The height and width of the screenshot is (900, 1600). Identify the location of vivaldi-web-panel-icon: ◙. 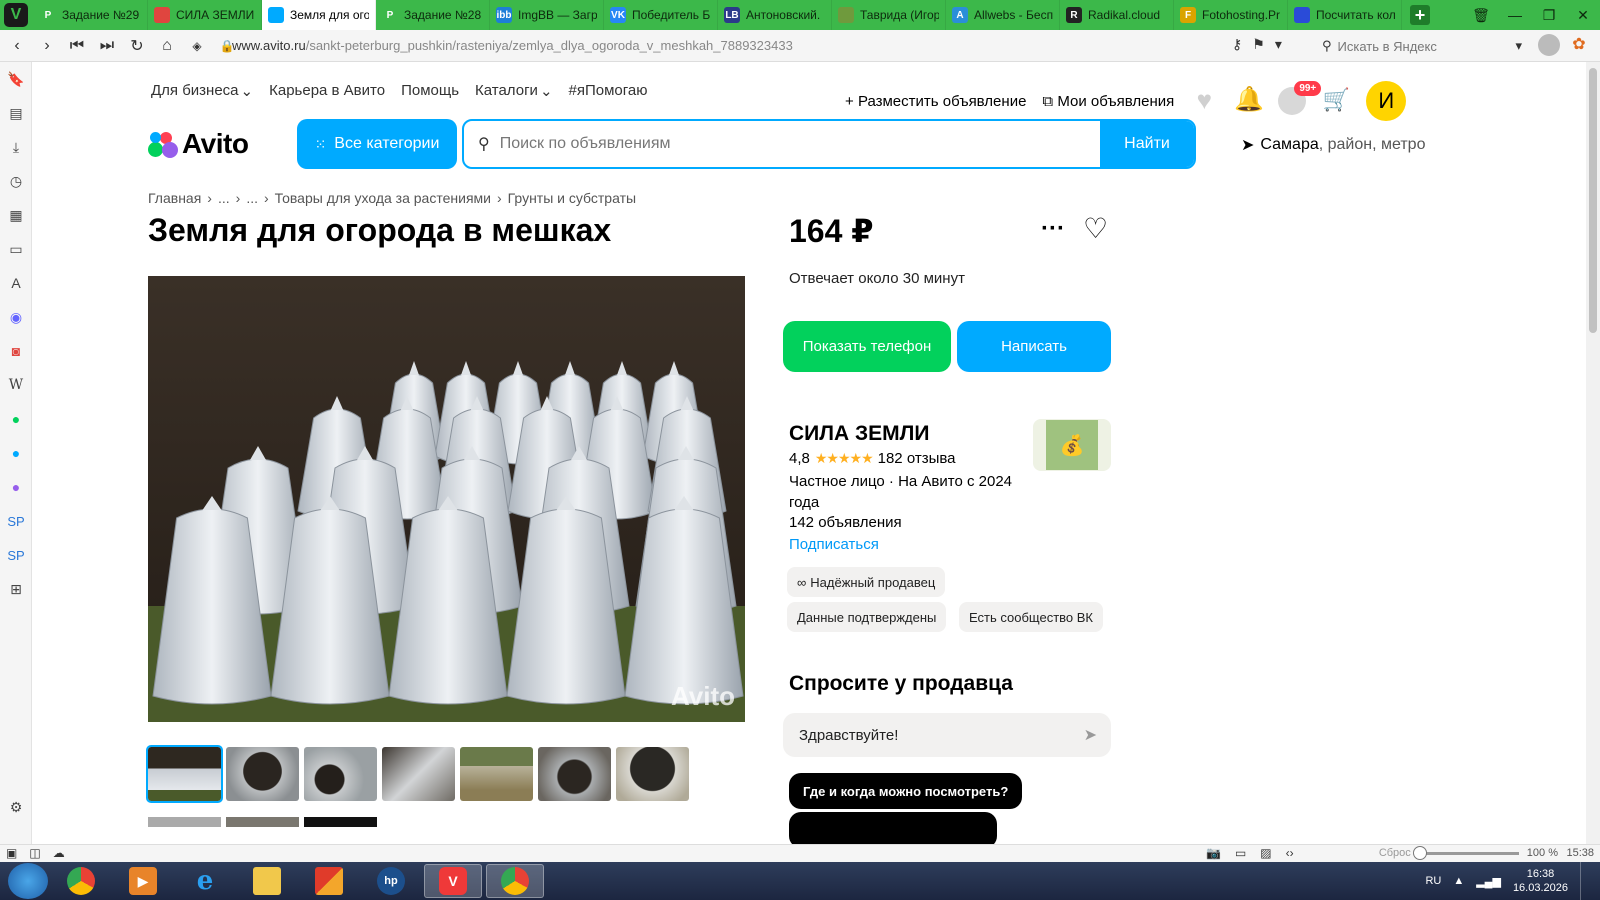
(16, 351).